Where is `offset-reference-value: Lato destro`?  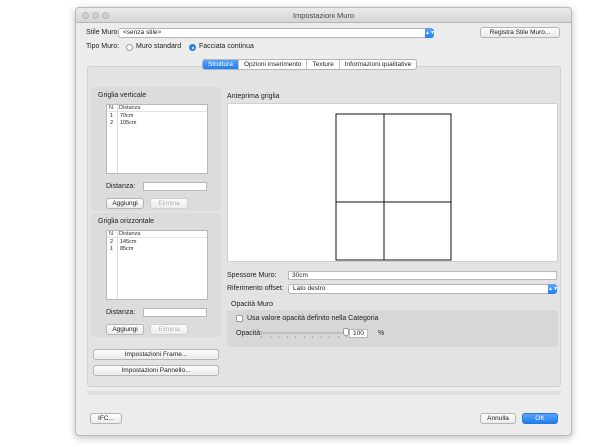 offset-reference-value: Lato destro is located at coordinates (309, 288).